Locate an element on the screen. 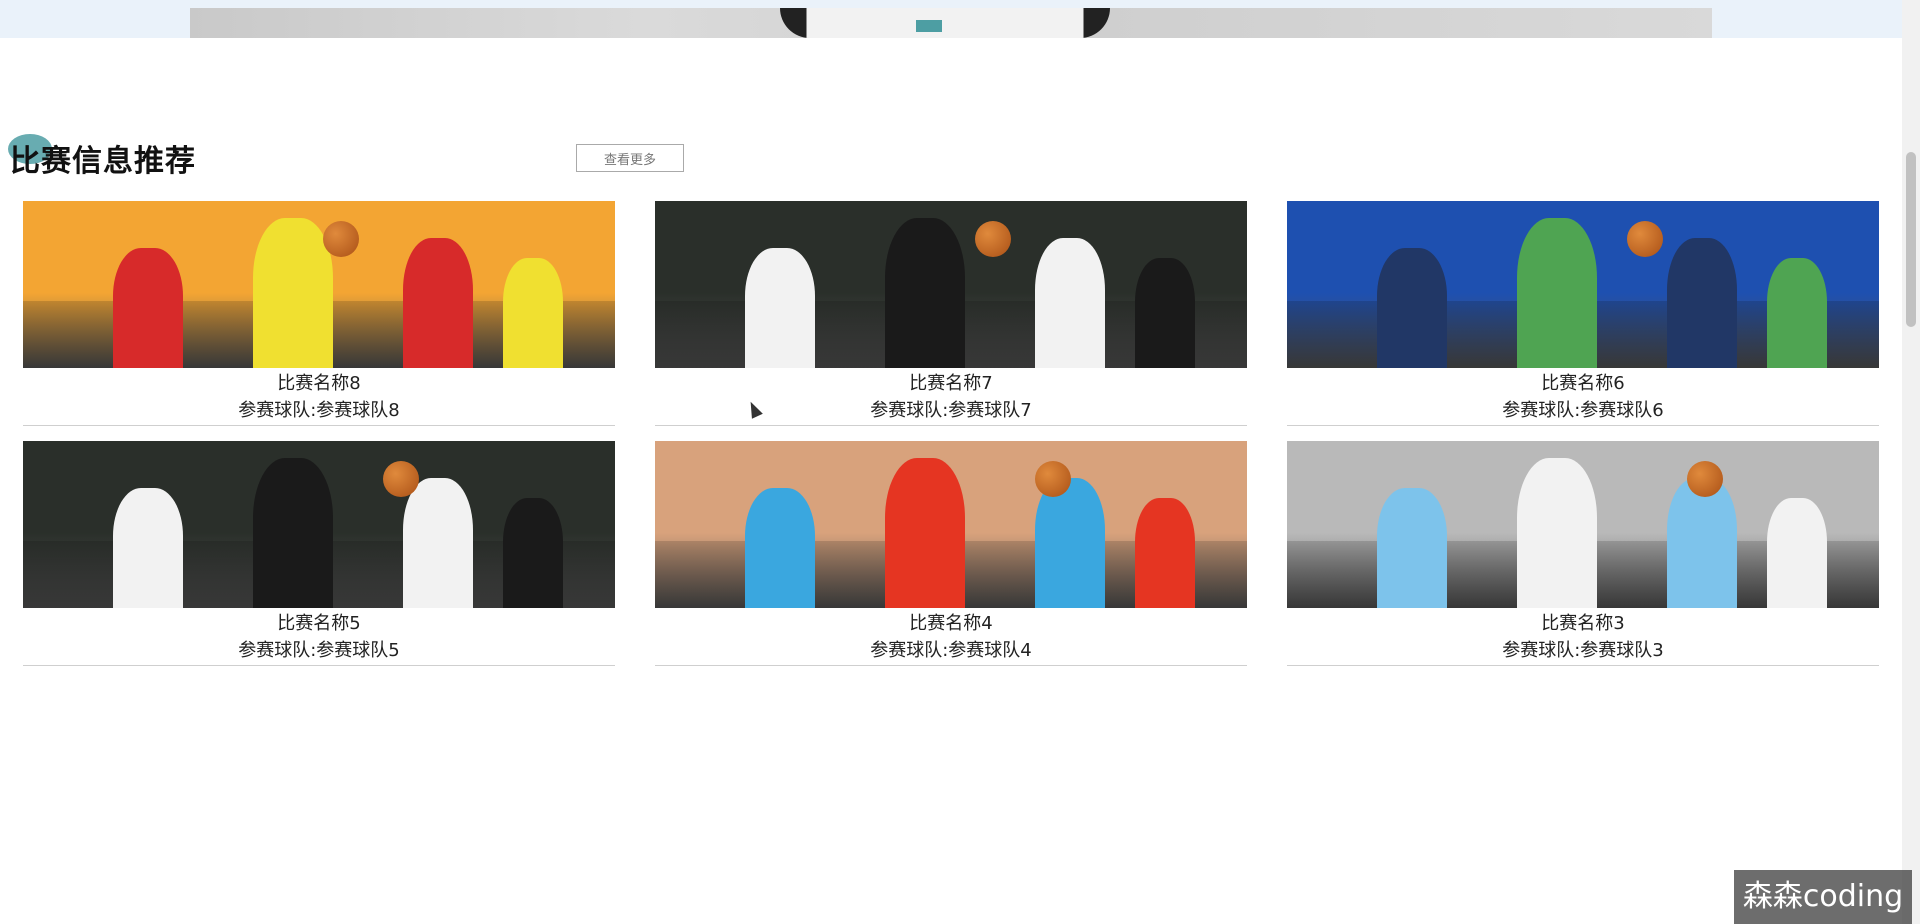  match-name: 比赛名称6 is located at coordinates (1583, 383).